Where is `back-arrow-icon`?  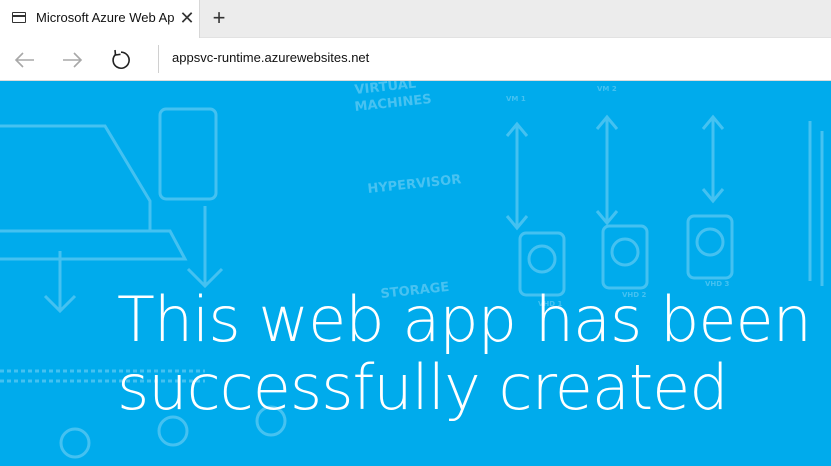
back-arrow-icon is located at coordinates (24, 60).